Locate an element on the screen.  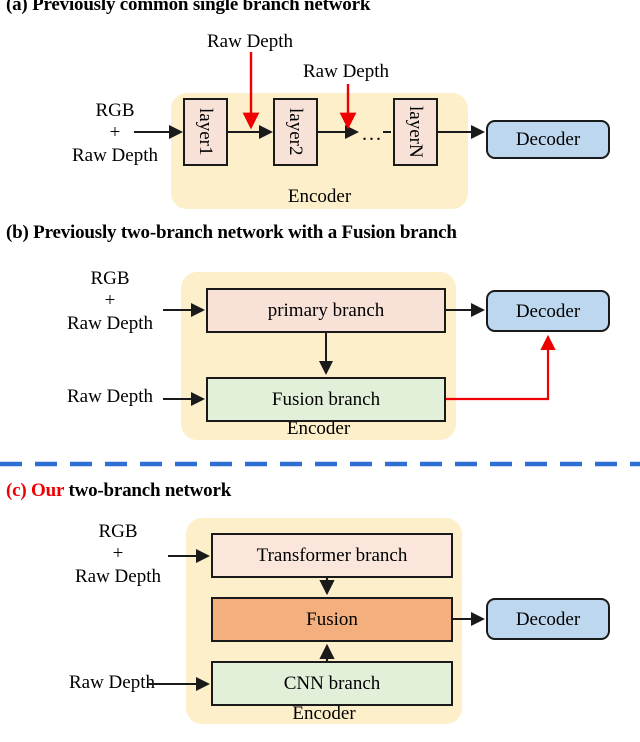
panel-c-cnn-branch-box: CNN branch is located at coordinates (332, 683).